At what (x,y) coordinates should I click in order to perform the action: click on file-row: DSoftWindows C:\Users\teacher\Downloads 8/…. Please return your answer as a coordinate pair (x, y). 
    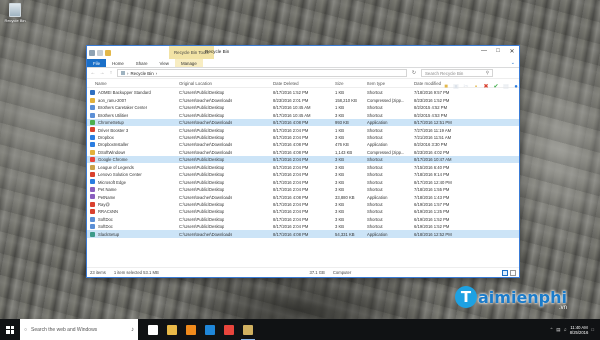
    Looking at the image, I should click on (303, 152).